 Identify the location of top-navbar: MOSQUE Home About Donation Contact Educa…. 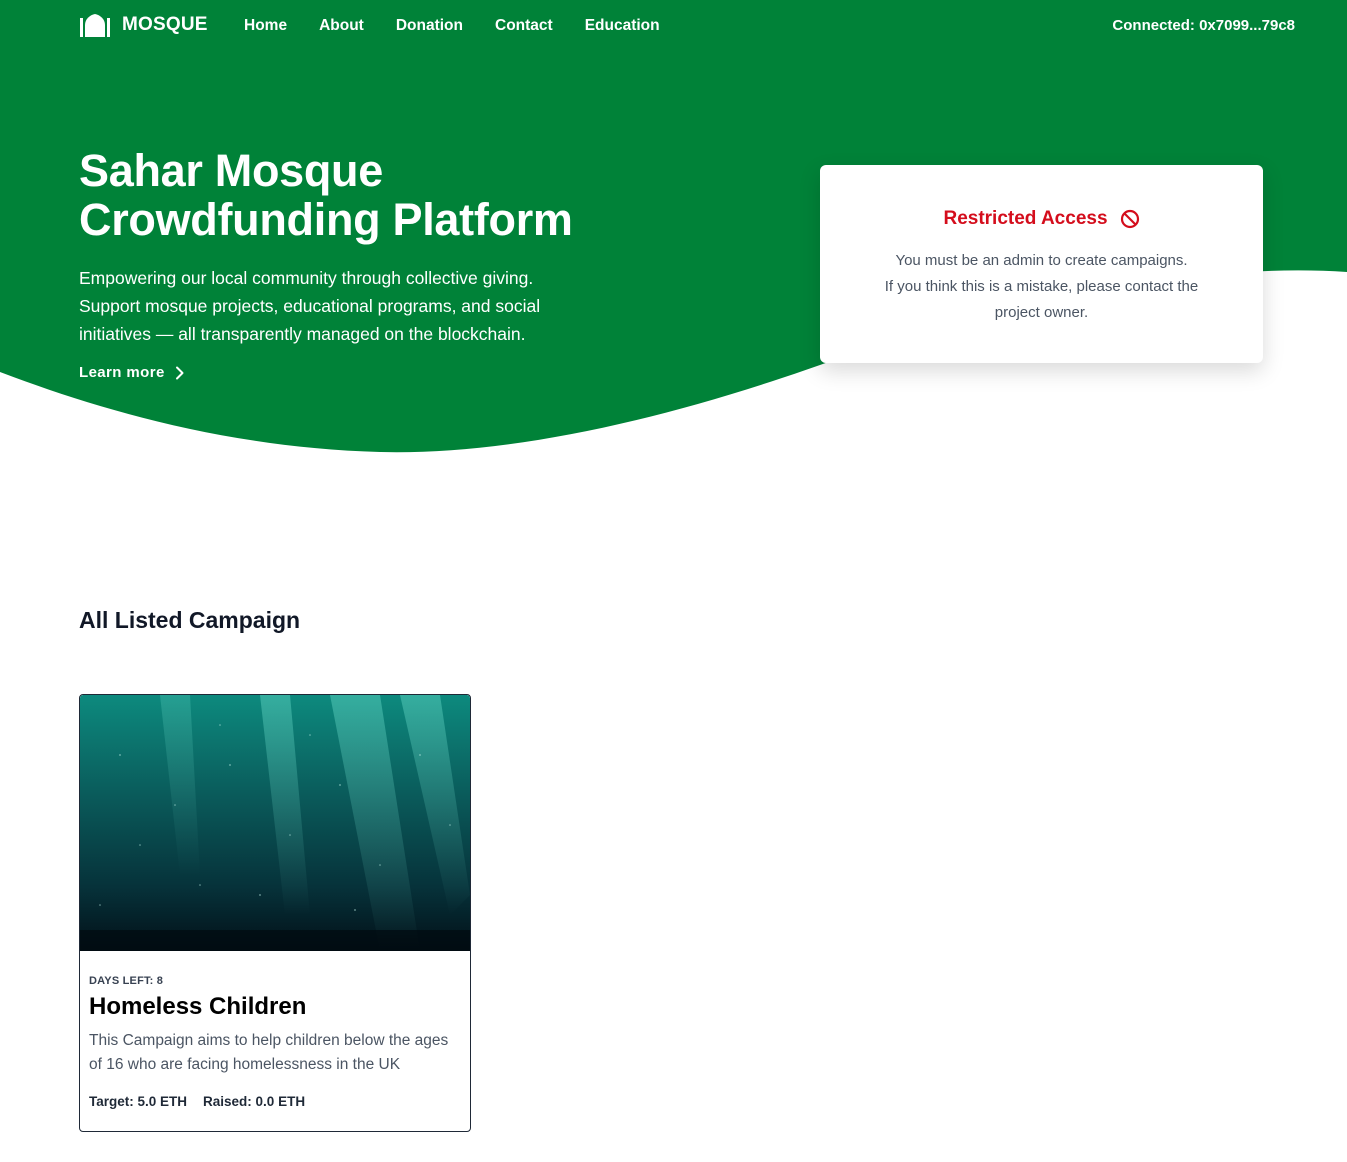
(673, 26).